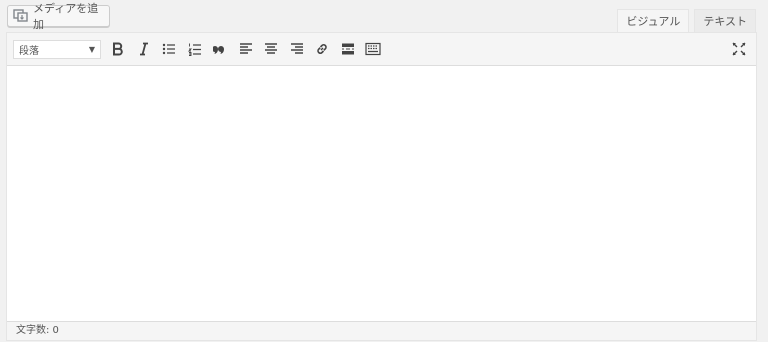 This screenshot has height=342, width=768. Describe the element at coordinates (91, 49) in the screenshot. I see `chevron-down-icon: ▼` at that location.